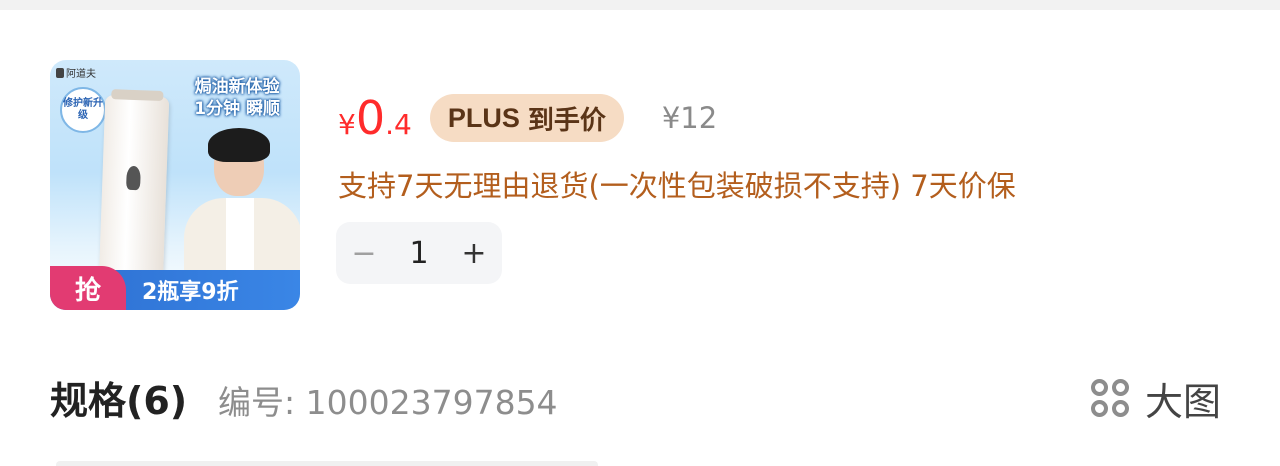 The height and width of the screenshot is (466, 1280). I want to click on image-brand-logo: 阿道夫, so click(76, 72).